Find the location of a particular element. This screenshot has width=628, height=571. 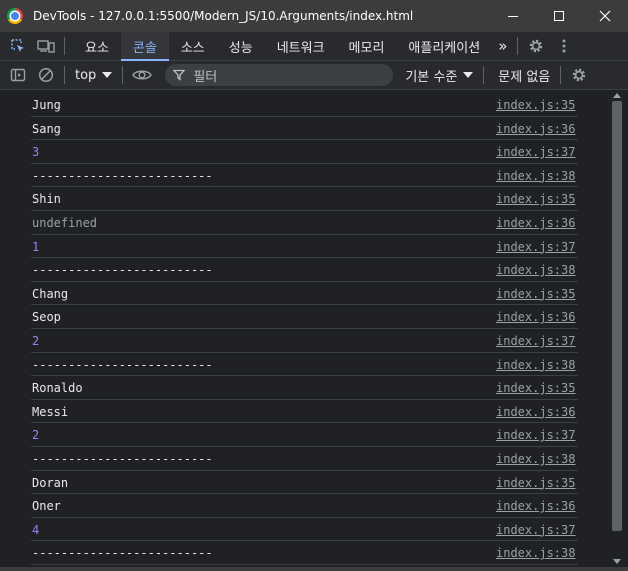

console-message-row: Shin index.js:35 is located at coordinates (304, 199).